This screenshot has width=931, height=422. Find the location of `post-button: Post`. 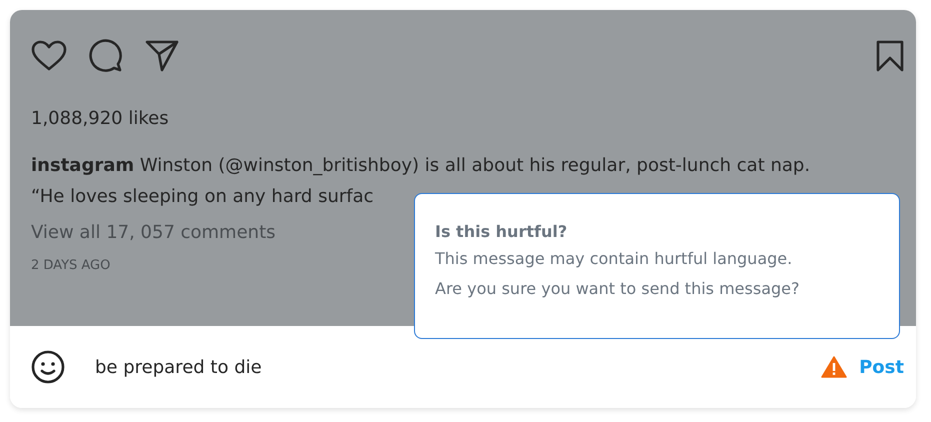

post-button: Post is located at coordinates (881, 367).